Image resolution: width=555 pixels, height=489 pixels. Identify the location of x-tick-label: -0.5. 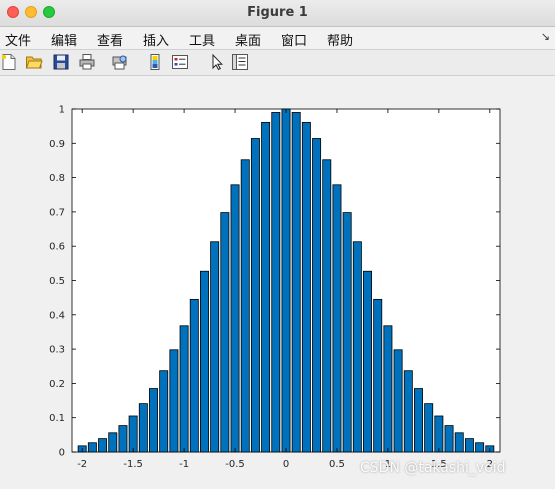
(235, 464).